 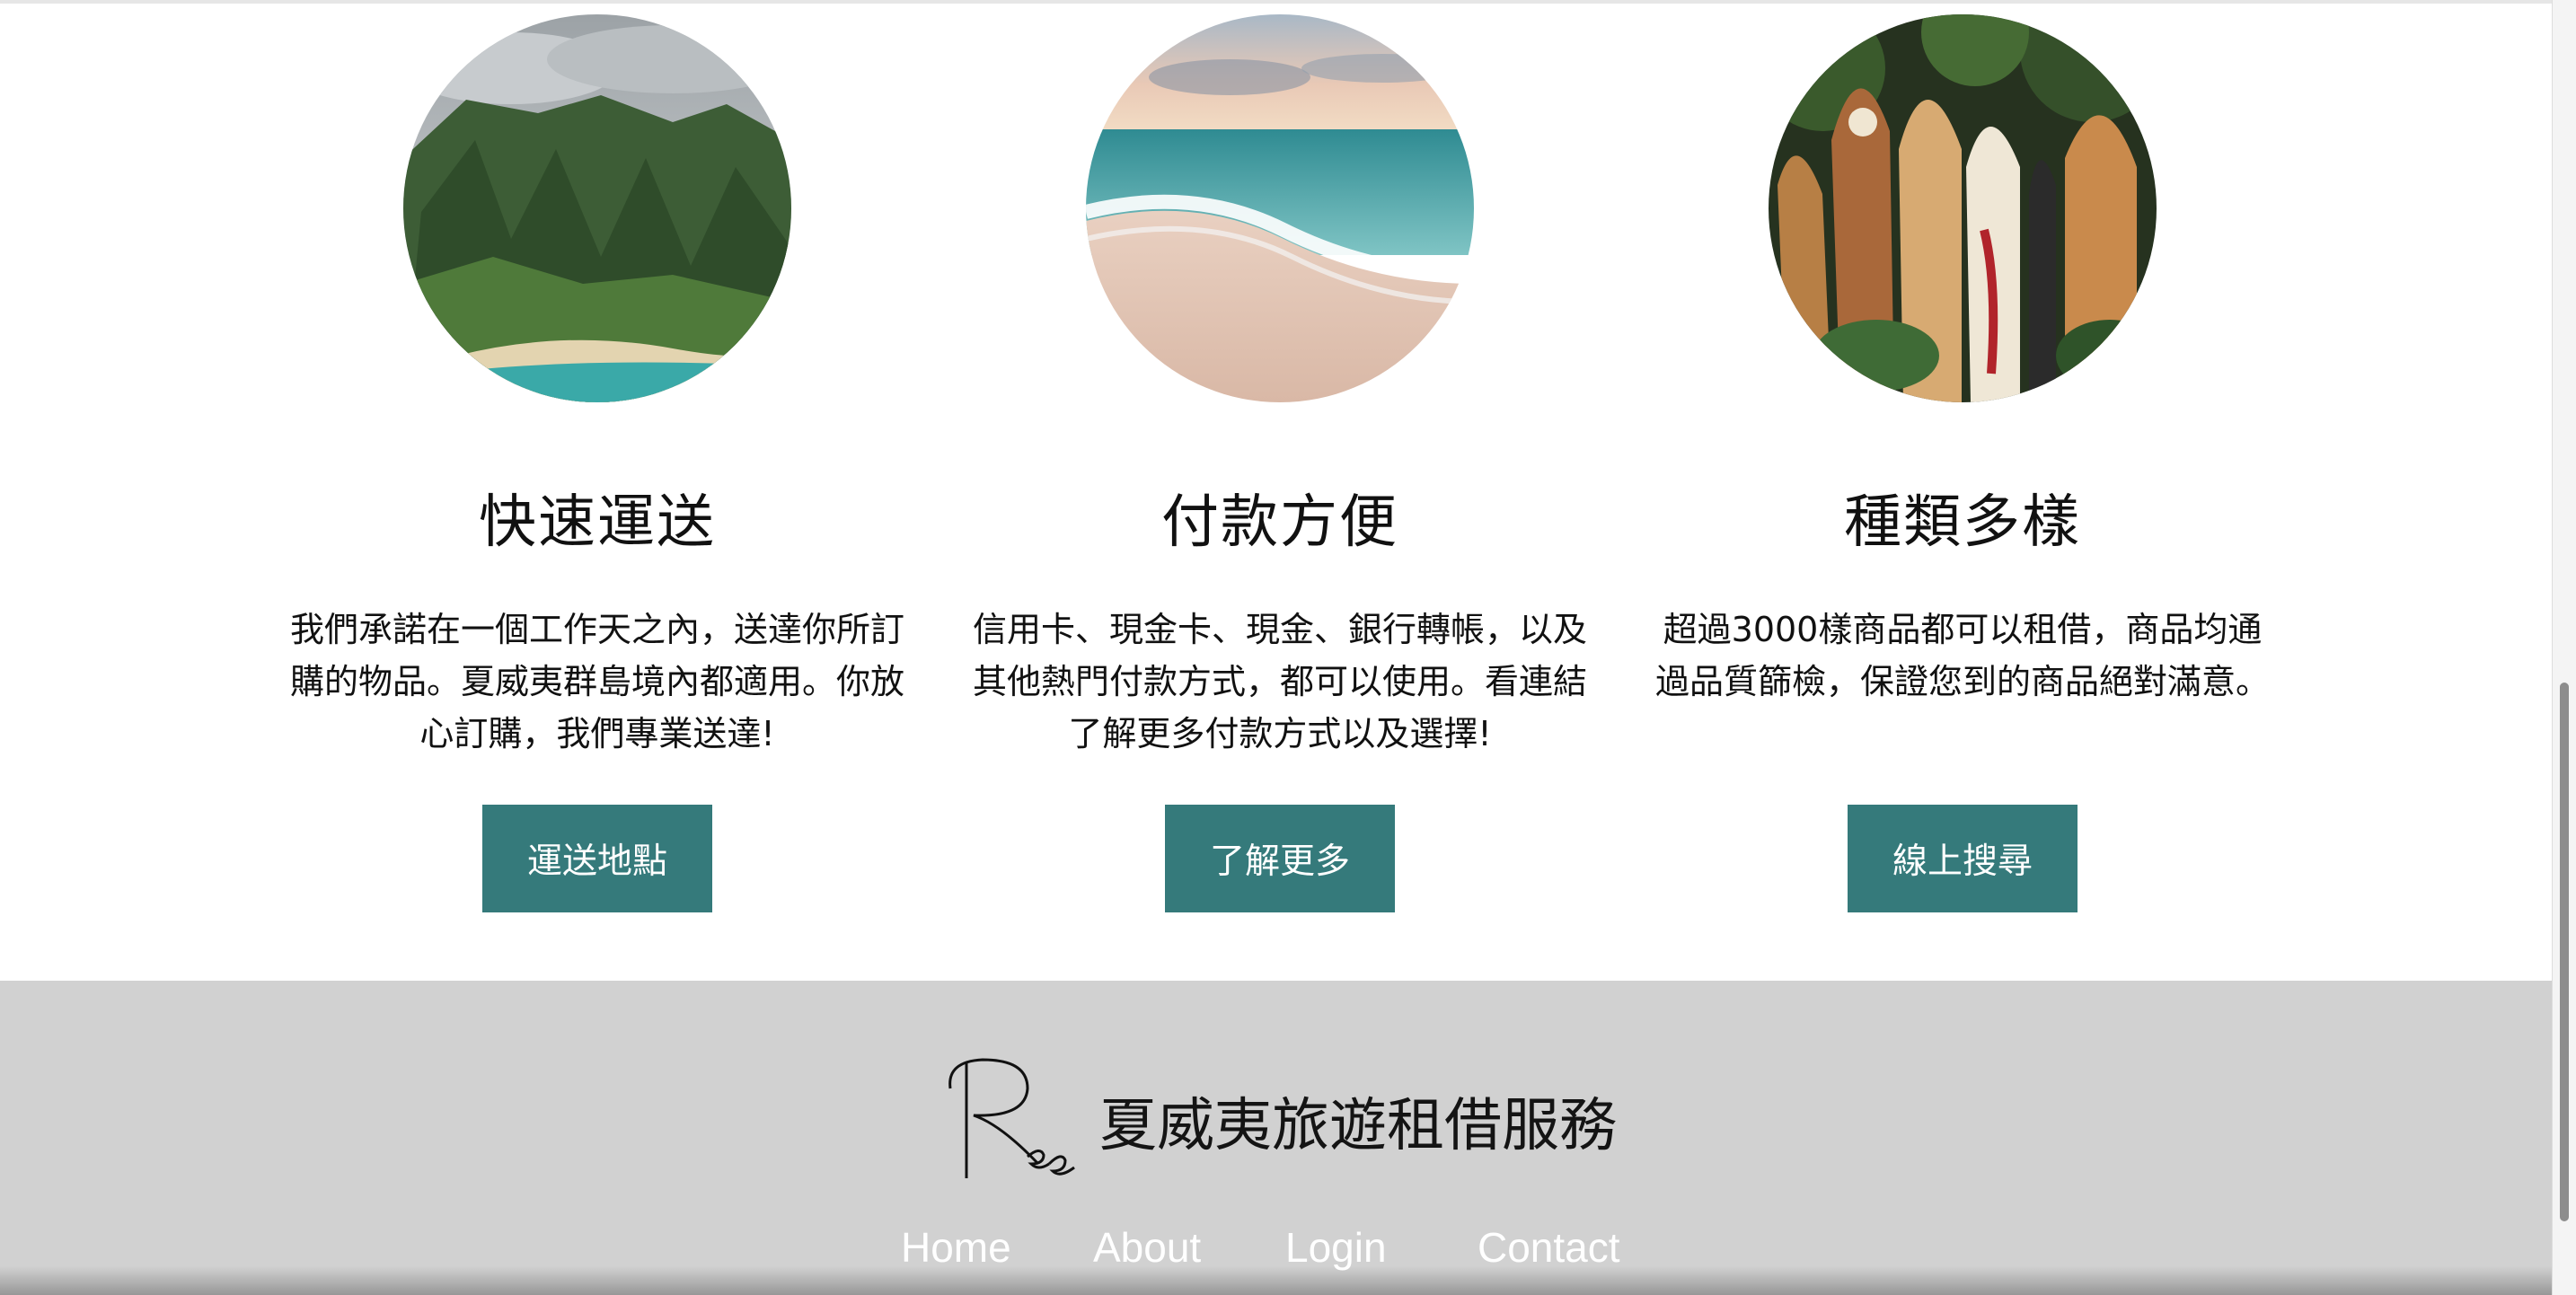 What do you see at coordinates (1549, 1247) in the screenshot?
I see `nav-link-contact: Contact` at bounding box center [1549, 1247].